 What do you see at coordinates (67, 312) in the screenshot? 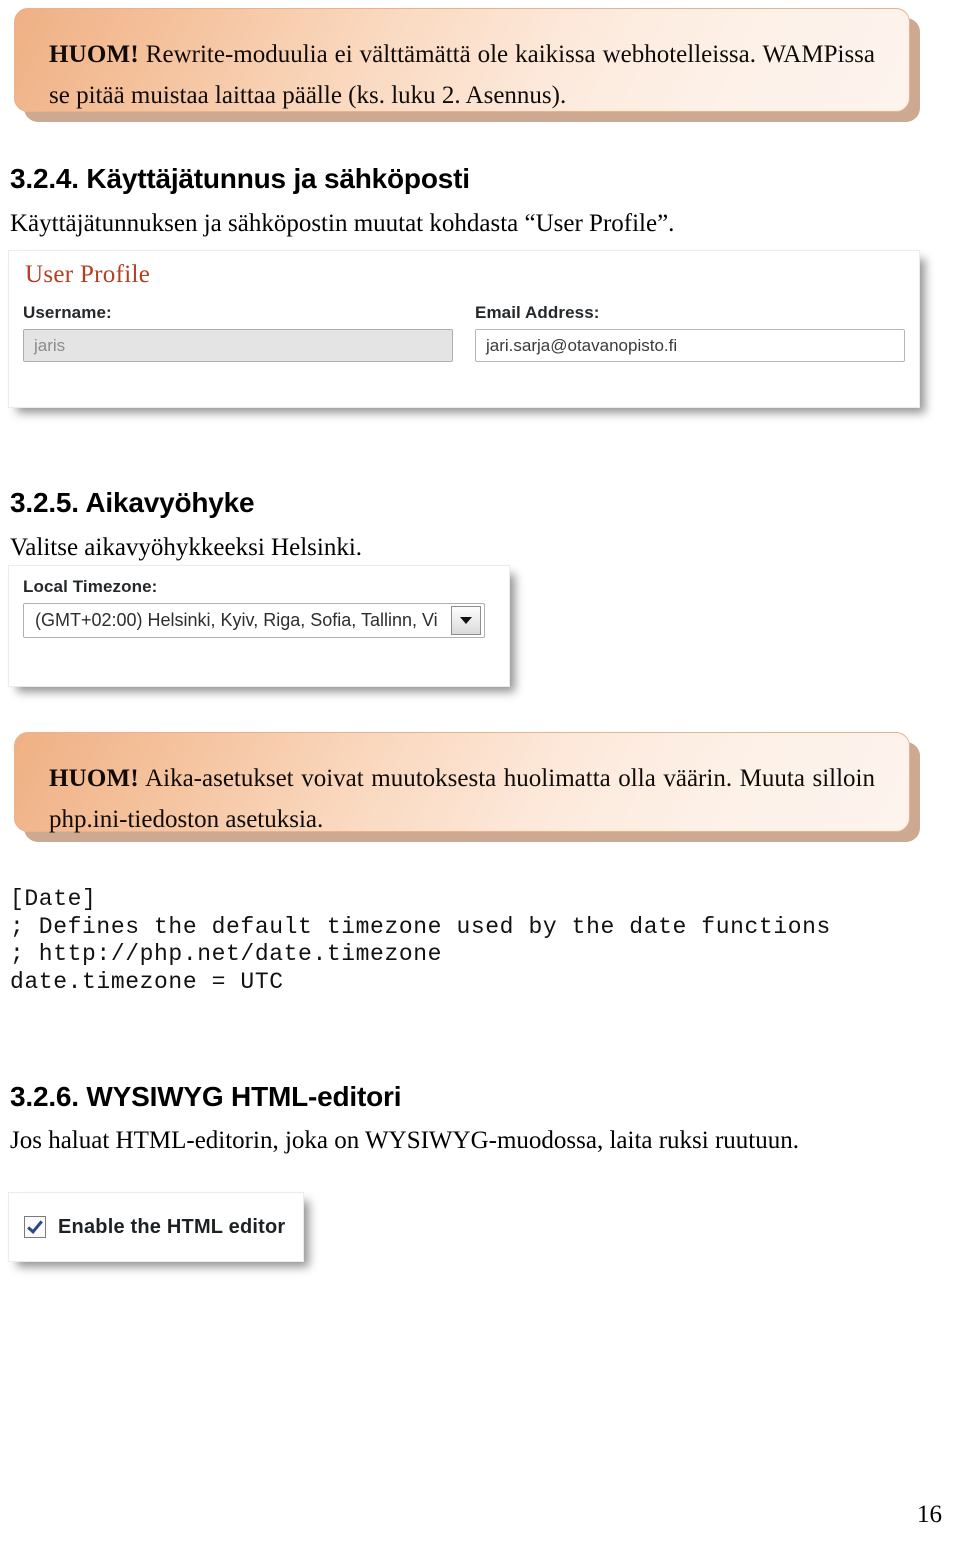
I see `username-label: Username:` at bounding box center [67, 312].